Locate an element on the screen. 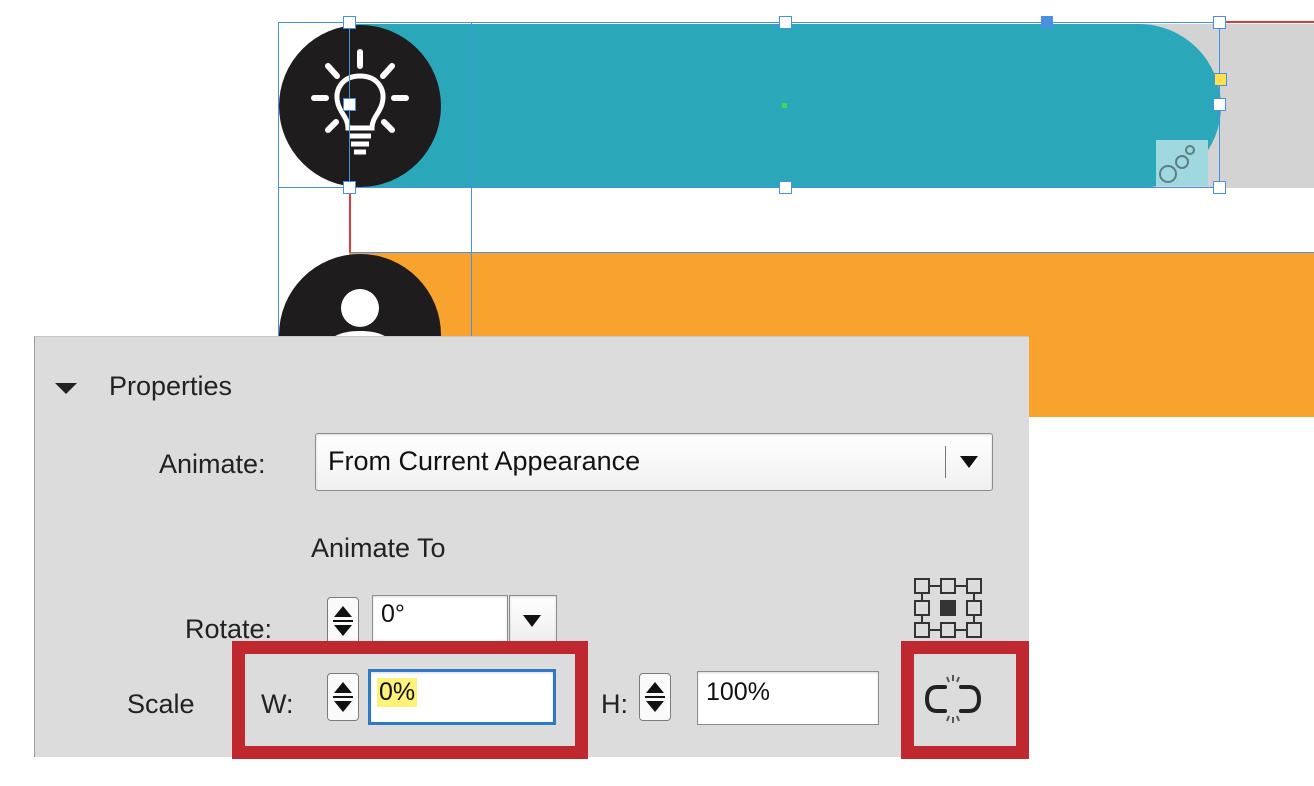 Image resolution: width=1314 pixels, height=786 pixels. animate-dropdown: From Current Appearance is located at coordinates (654, 462).